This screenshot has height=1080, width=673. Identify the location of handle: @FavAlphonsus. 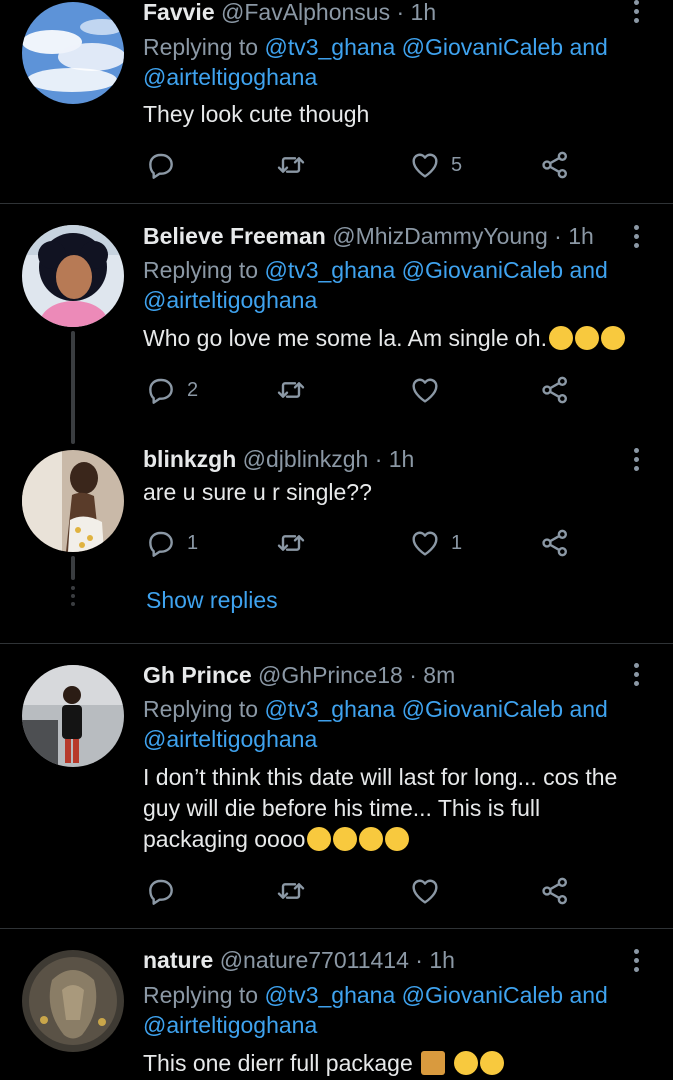
(305, 12).